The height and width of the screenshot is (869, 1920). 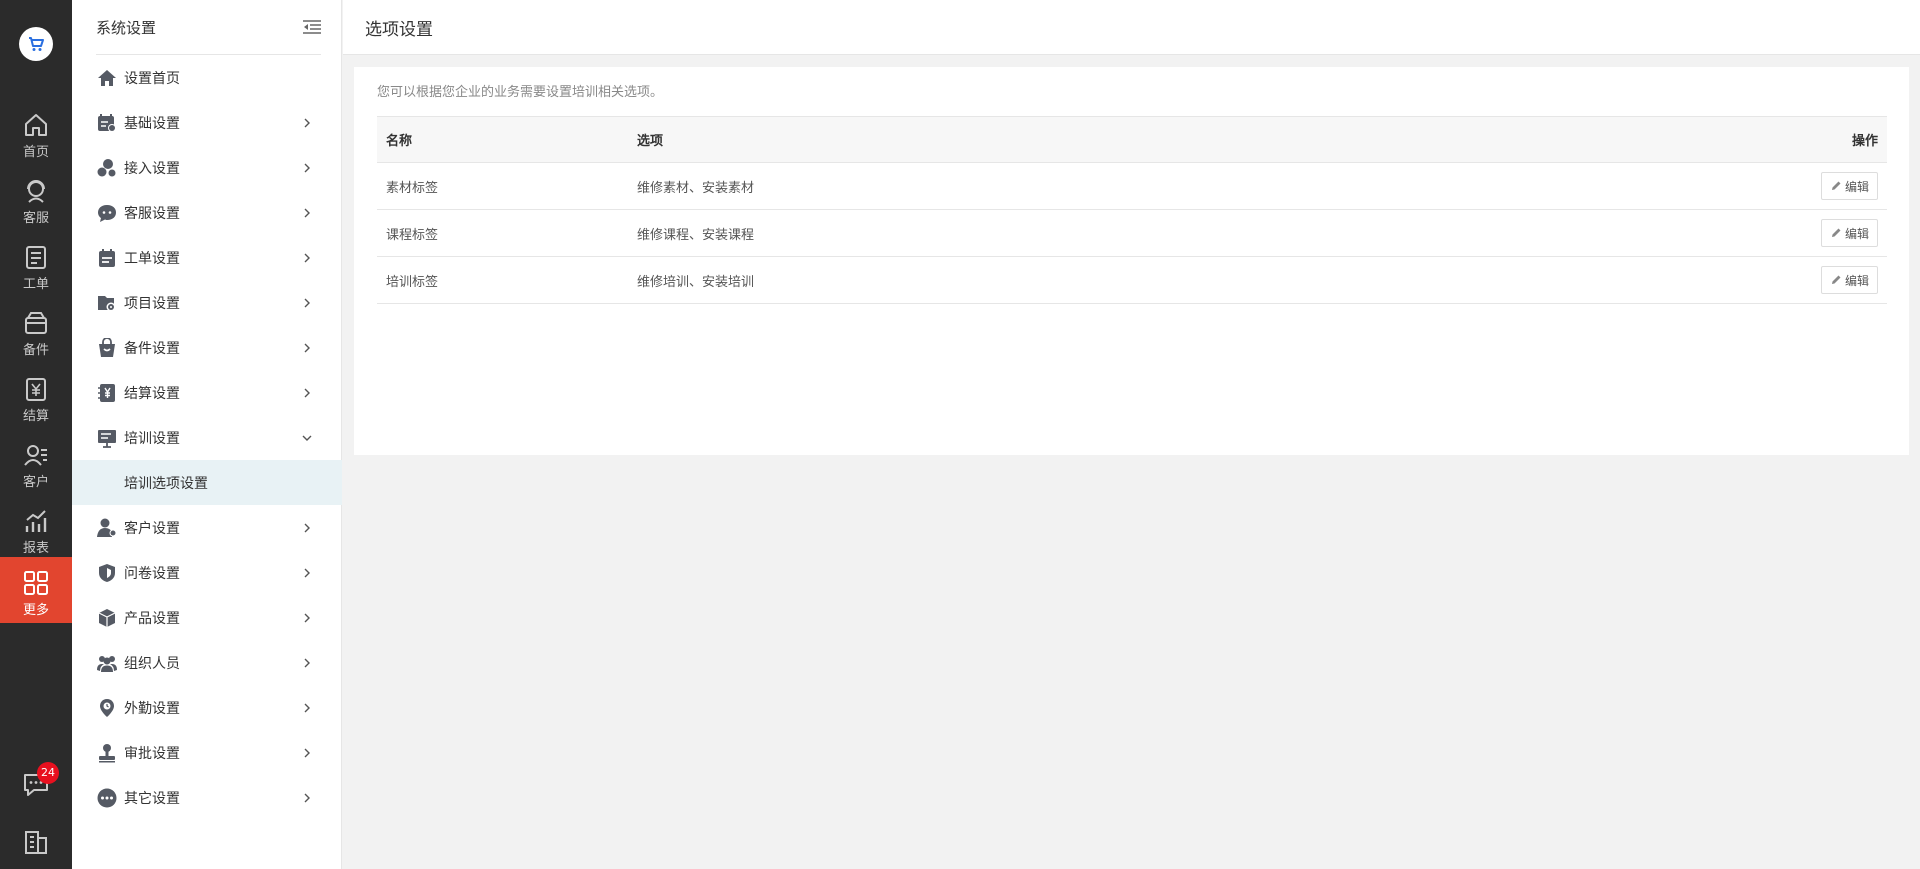 I want to click on menu-item-basic: 基础设置, so click(x=207, y=122).